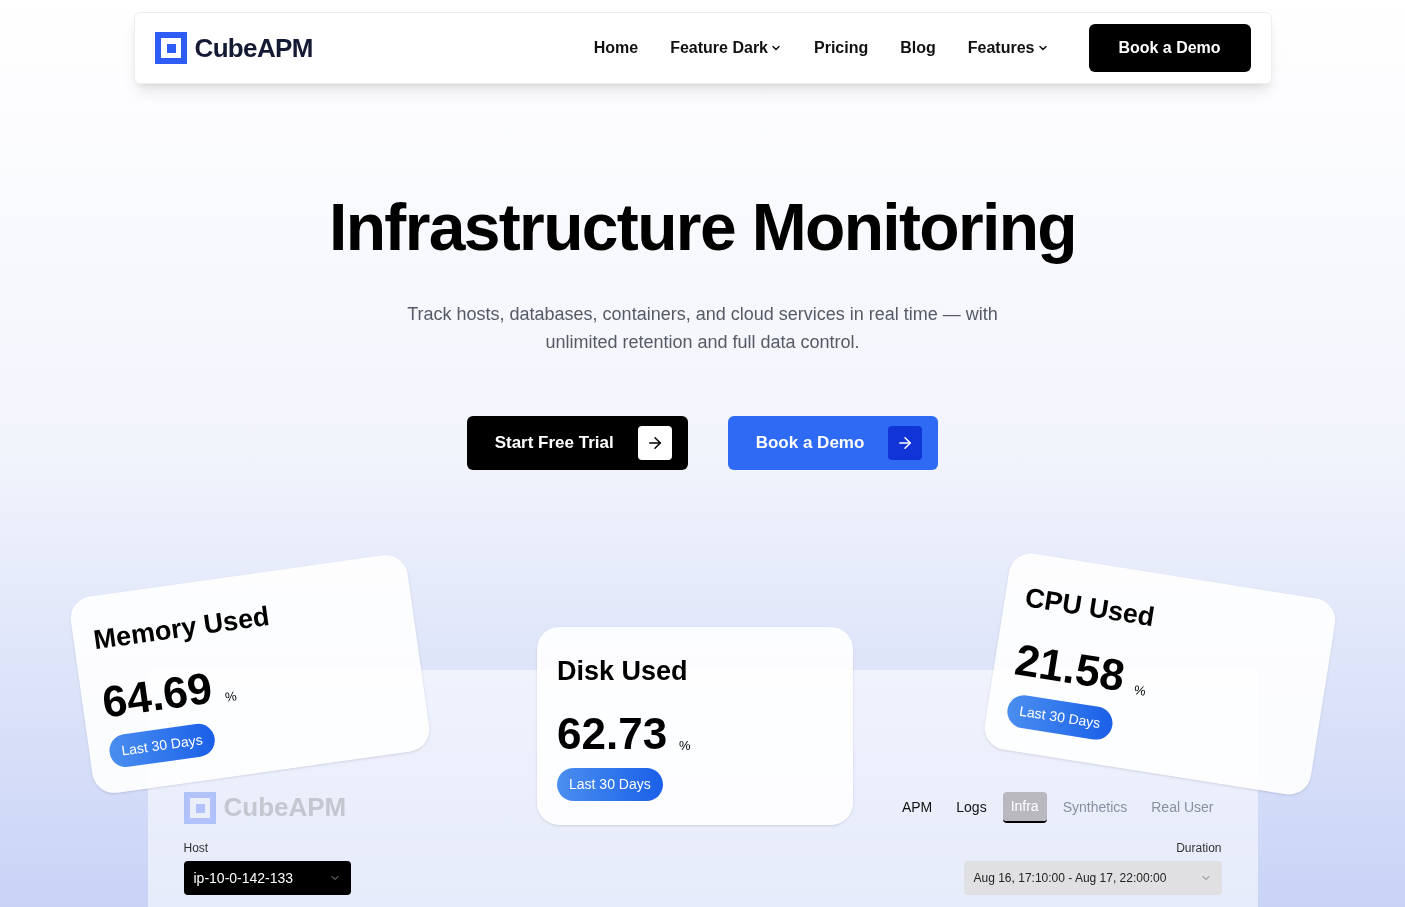 The height and width of the screenshot is (907, 1405). Describe the element at coordinates (612, 733) in the screenshot. I see `metric-value: 62.73` at that location.